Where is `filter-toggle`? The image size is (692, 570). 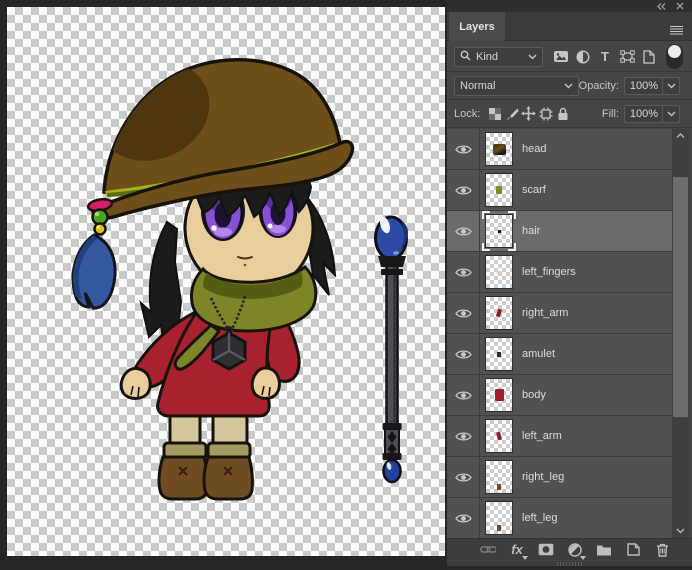 filter-toggle is located at coordinates (674, 56).